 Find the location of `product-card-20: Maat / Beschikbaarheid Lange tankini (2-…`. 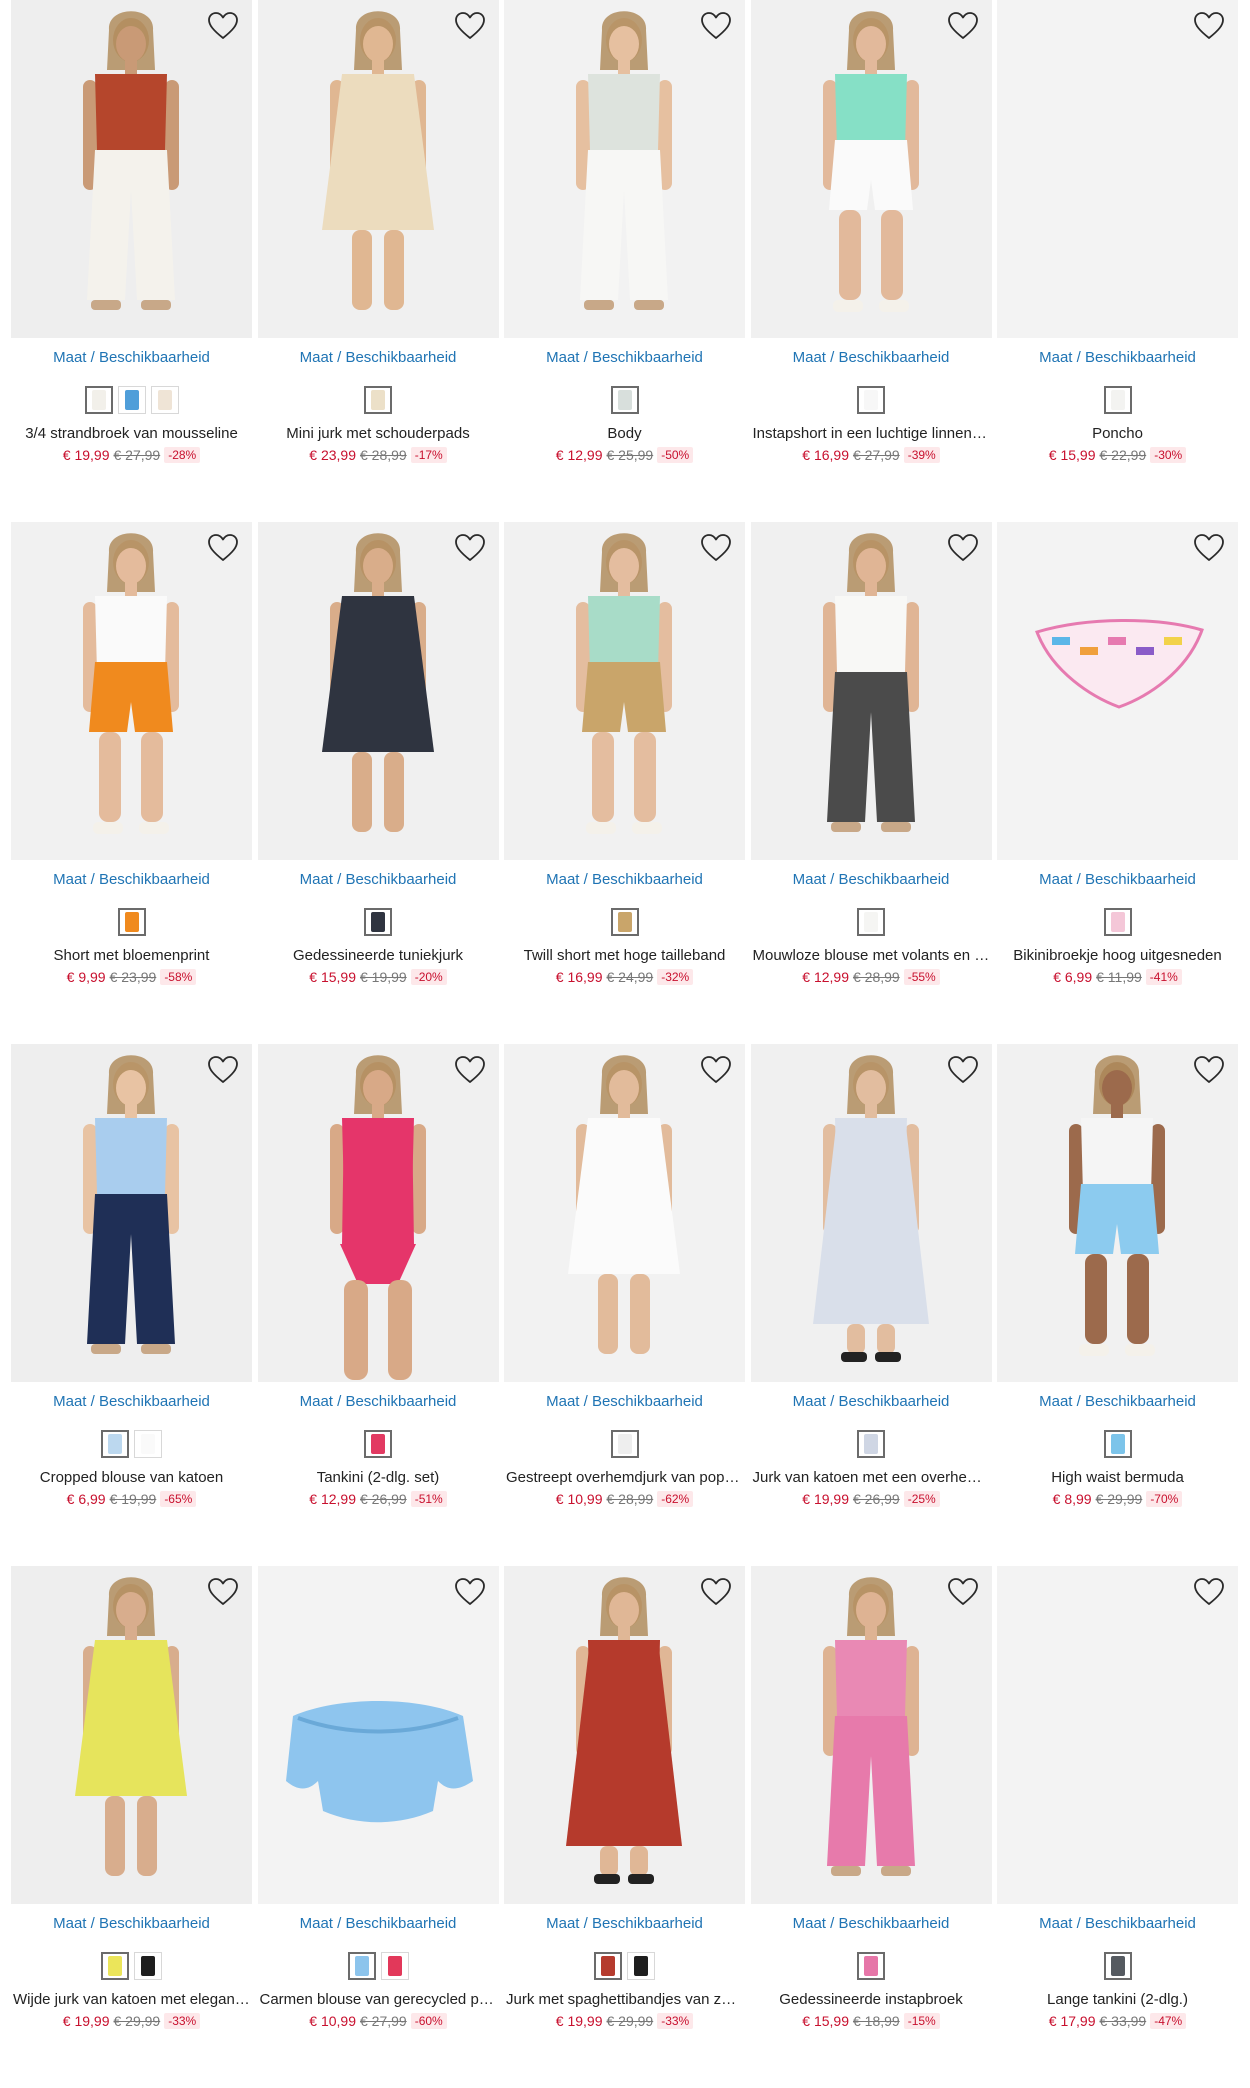

product-card-20: Maat / Beschikbaarheid Lange tankini (2-… is located at coordinates (1117, 1827).